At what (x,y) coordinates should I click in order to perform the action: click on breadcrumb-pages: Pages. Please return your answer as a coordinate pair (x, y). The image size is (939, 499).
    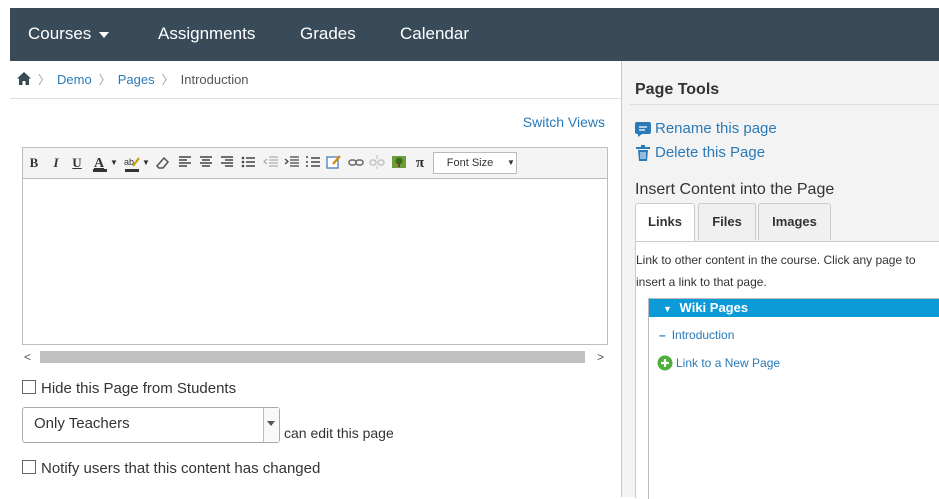
    Looking at the image, I should click on (136, 79).